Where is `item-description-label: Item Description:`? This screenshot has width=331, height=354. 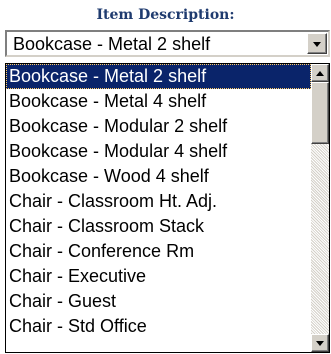 item-description-label: Item Description: is located at coordinates (165, 15).